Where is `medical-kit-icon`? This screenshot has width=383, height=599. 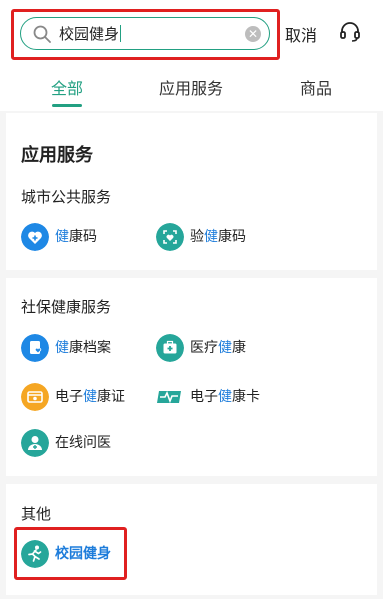 medical-kit-icon is located at coordinates (170, 348).